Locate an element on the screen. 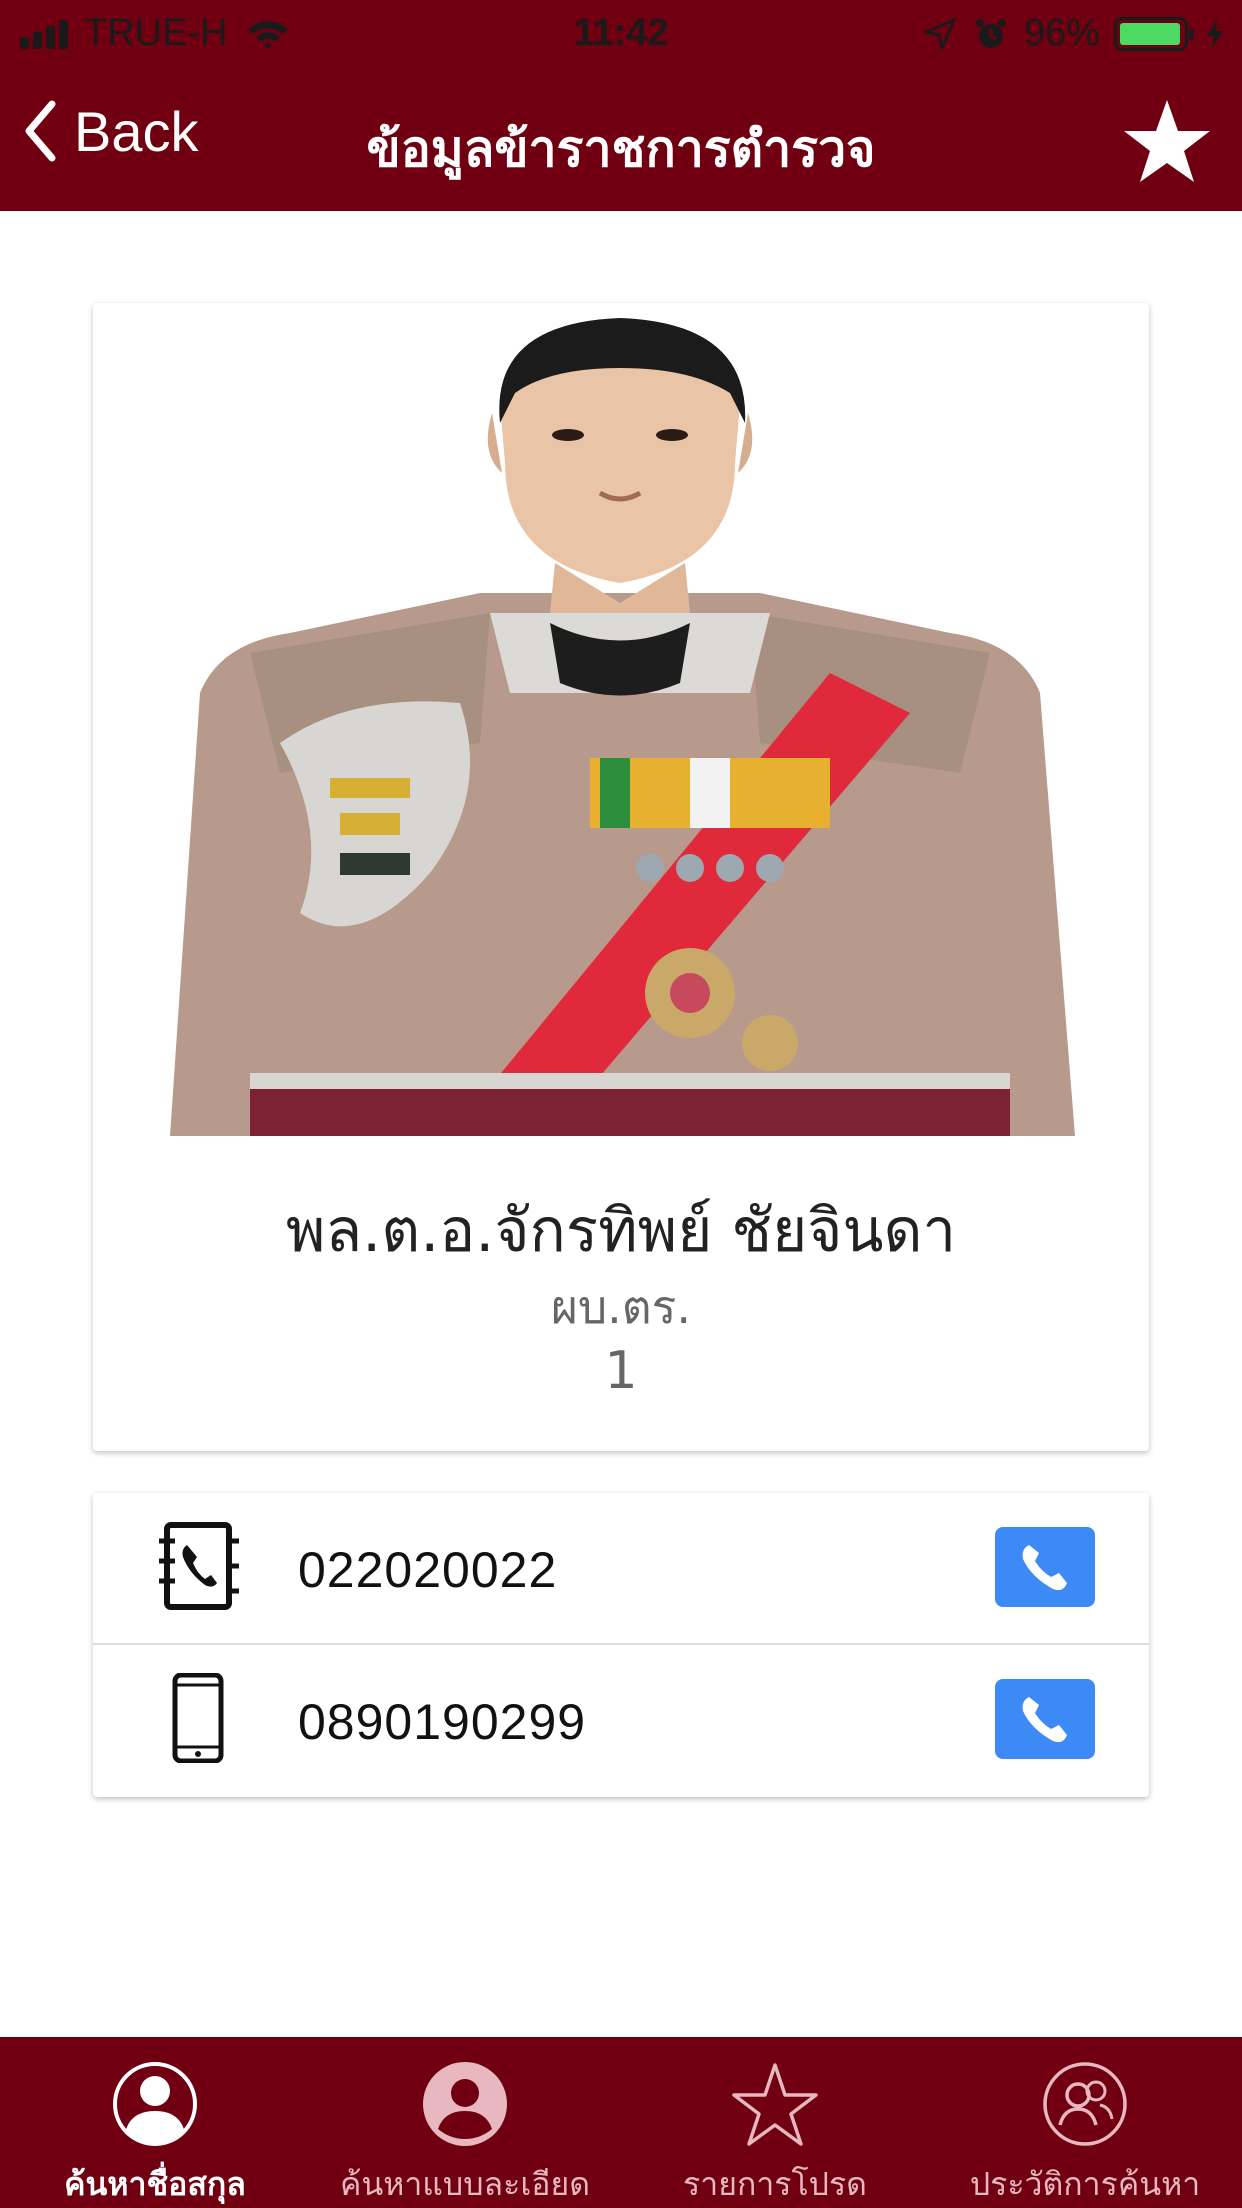 This screenshot has height=2208, width=1242. favorite-button is located at coordinates (1167, 141).